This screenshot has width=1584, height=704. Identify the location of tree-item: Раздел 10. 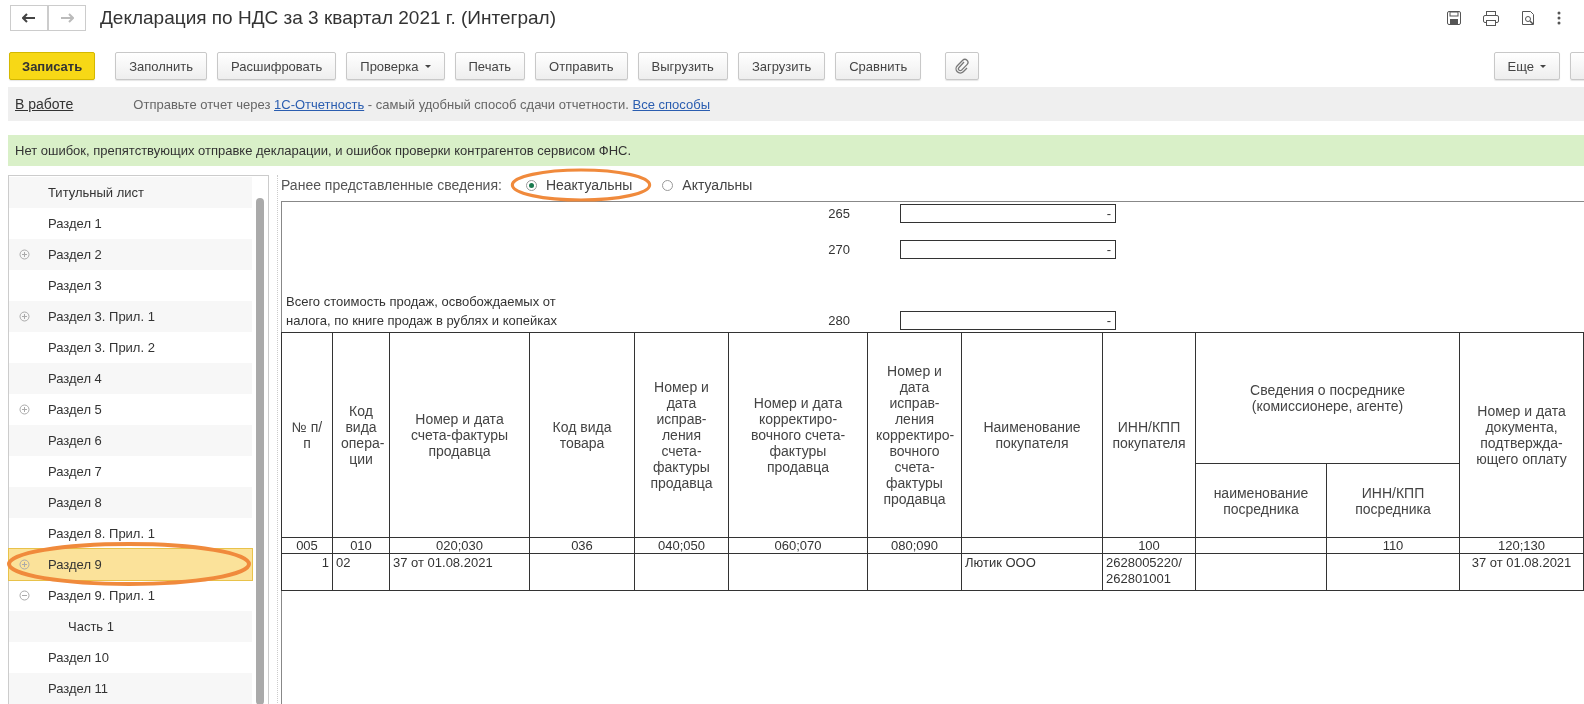
(130, 657).